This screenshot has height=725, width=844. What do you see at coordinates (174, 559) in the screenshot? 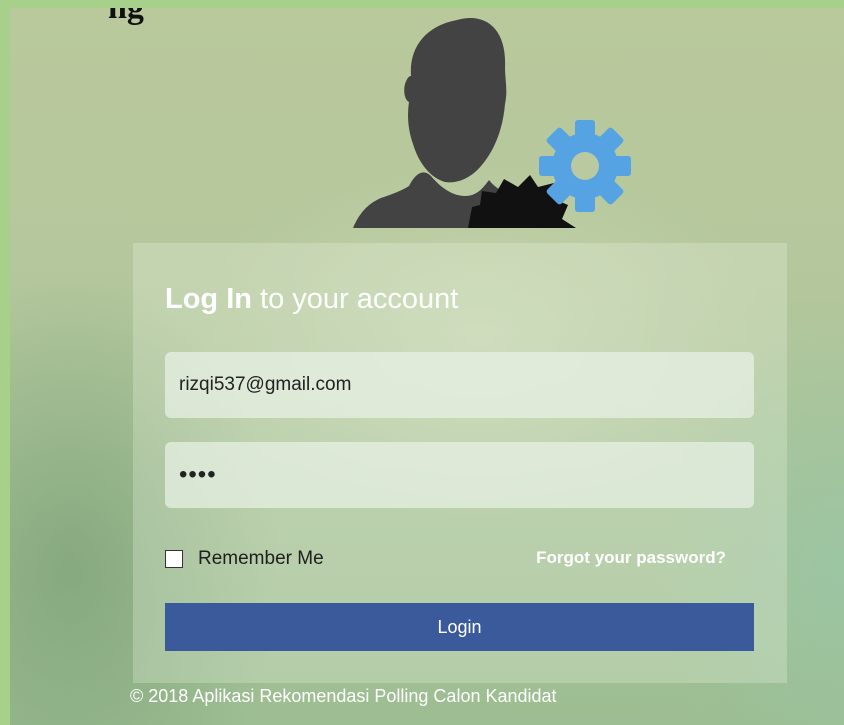
I see `remember-me-checkbox` at bounding box center [174, 559].